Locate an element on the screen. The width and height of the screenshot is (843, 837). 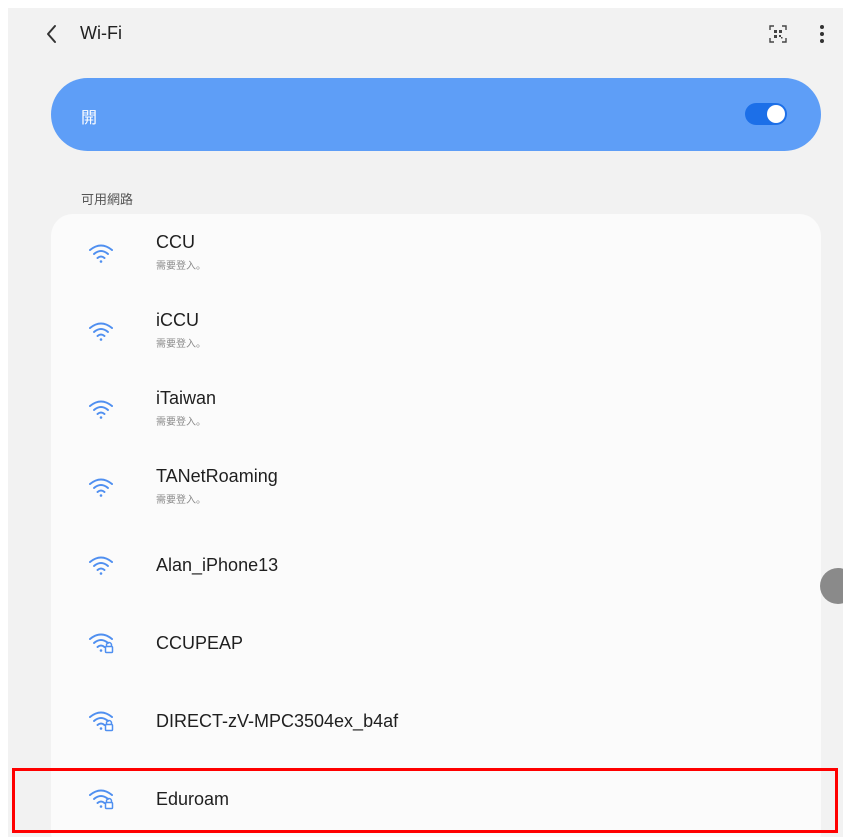
network-name: iCCU is located at coordinates (177, 320).